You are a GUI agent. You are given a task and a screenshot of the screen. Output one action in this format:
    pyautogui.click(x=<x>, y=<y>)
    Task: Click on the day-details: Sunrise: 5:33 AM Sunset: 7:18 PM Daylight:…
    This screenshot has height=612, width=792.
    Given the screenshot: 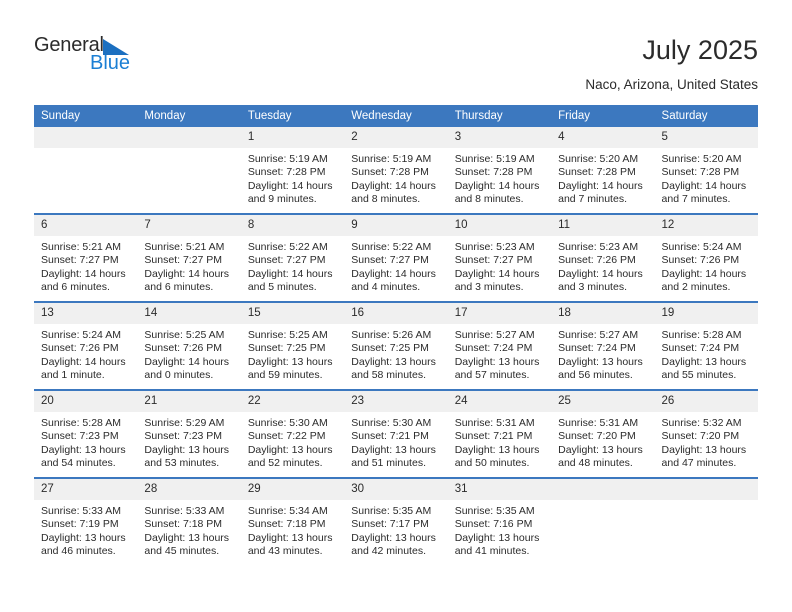 What is the action you would take?
    pyautogui.click(x=188, y=529)
    